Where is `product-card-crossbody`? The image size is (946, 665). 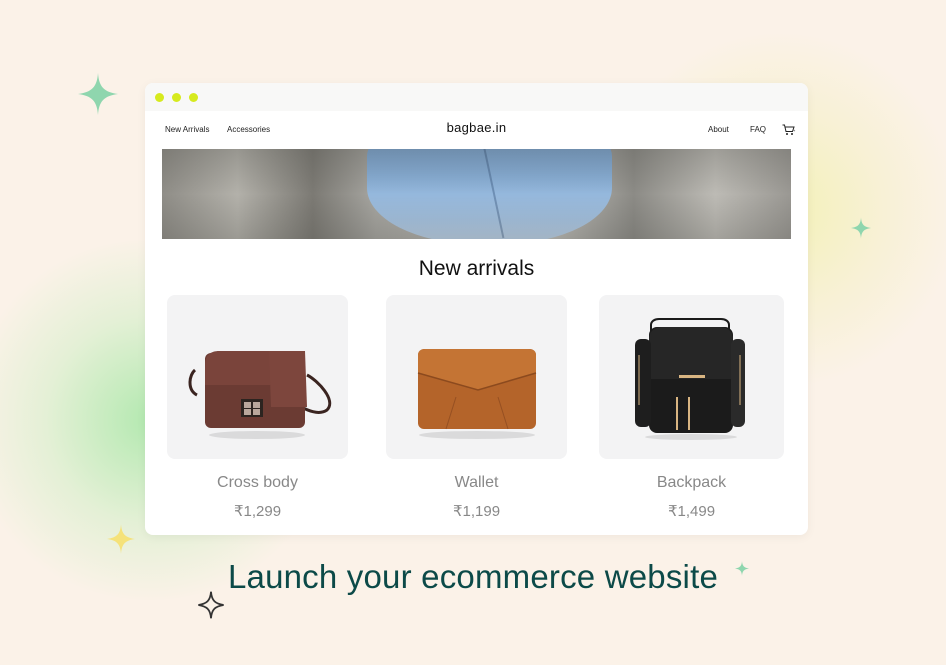 product-card-crossbody is located at coordinates (257, 377).